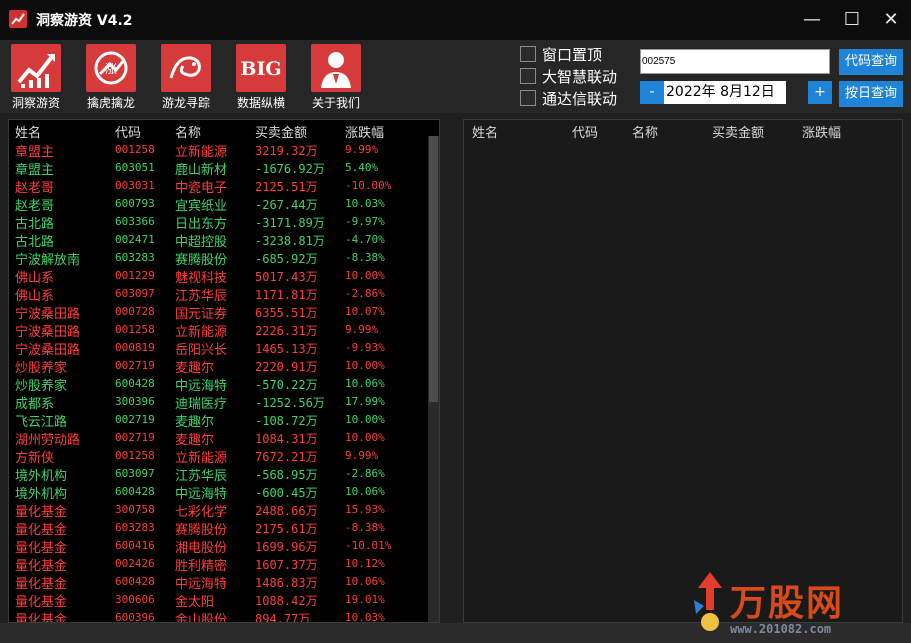 The width and height of the screenshot is (911, 643). What do you see at coordinates (336, 77) in the screenshot?
I see `toolbar-item-about: 关于我们` at bounding box center [336, 77].